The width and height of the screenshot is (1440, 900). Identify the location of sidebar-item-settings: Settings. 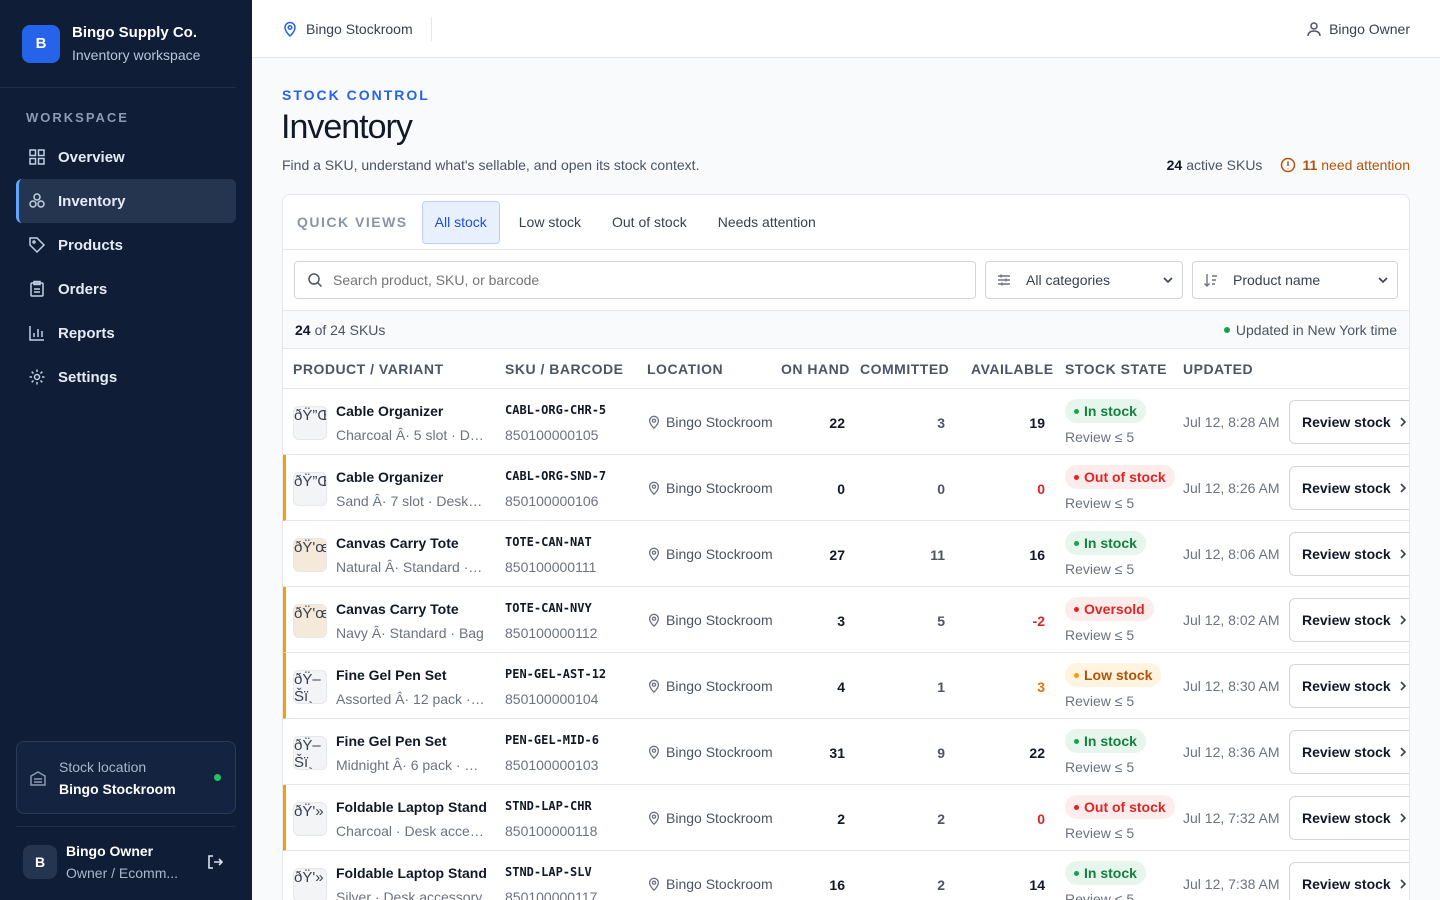
(126, 377).